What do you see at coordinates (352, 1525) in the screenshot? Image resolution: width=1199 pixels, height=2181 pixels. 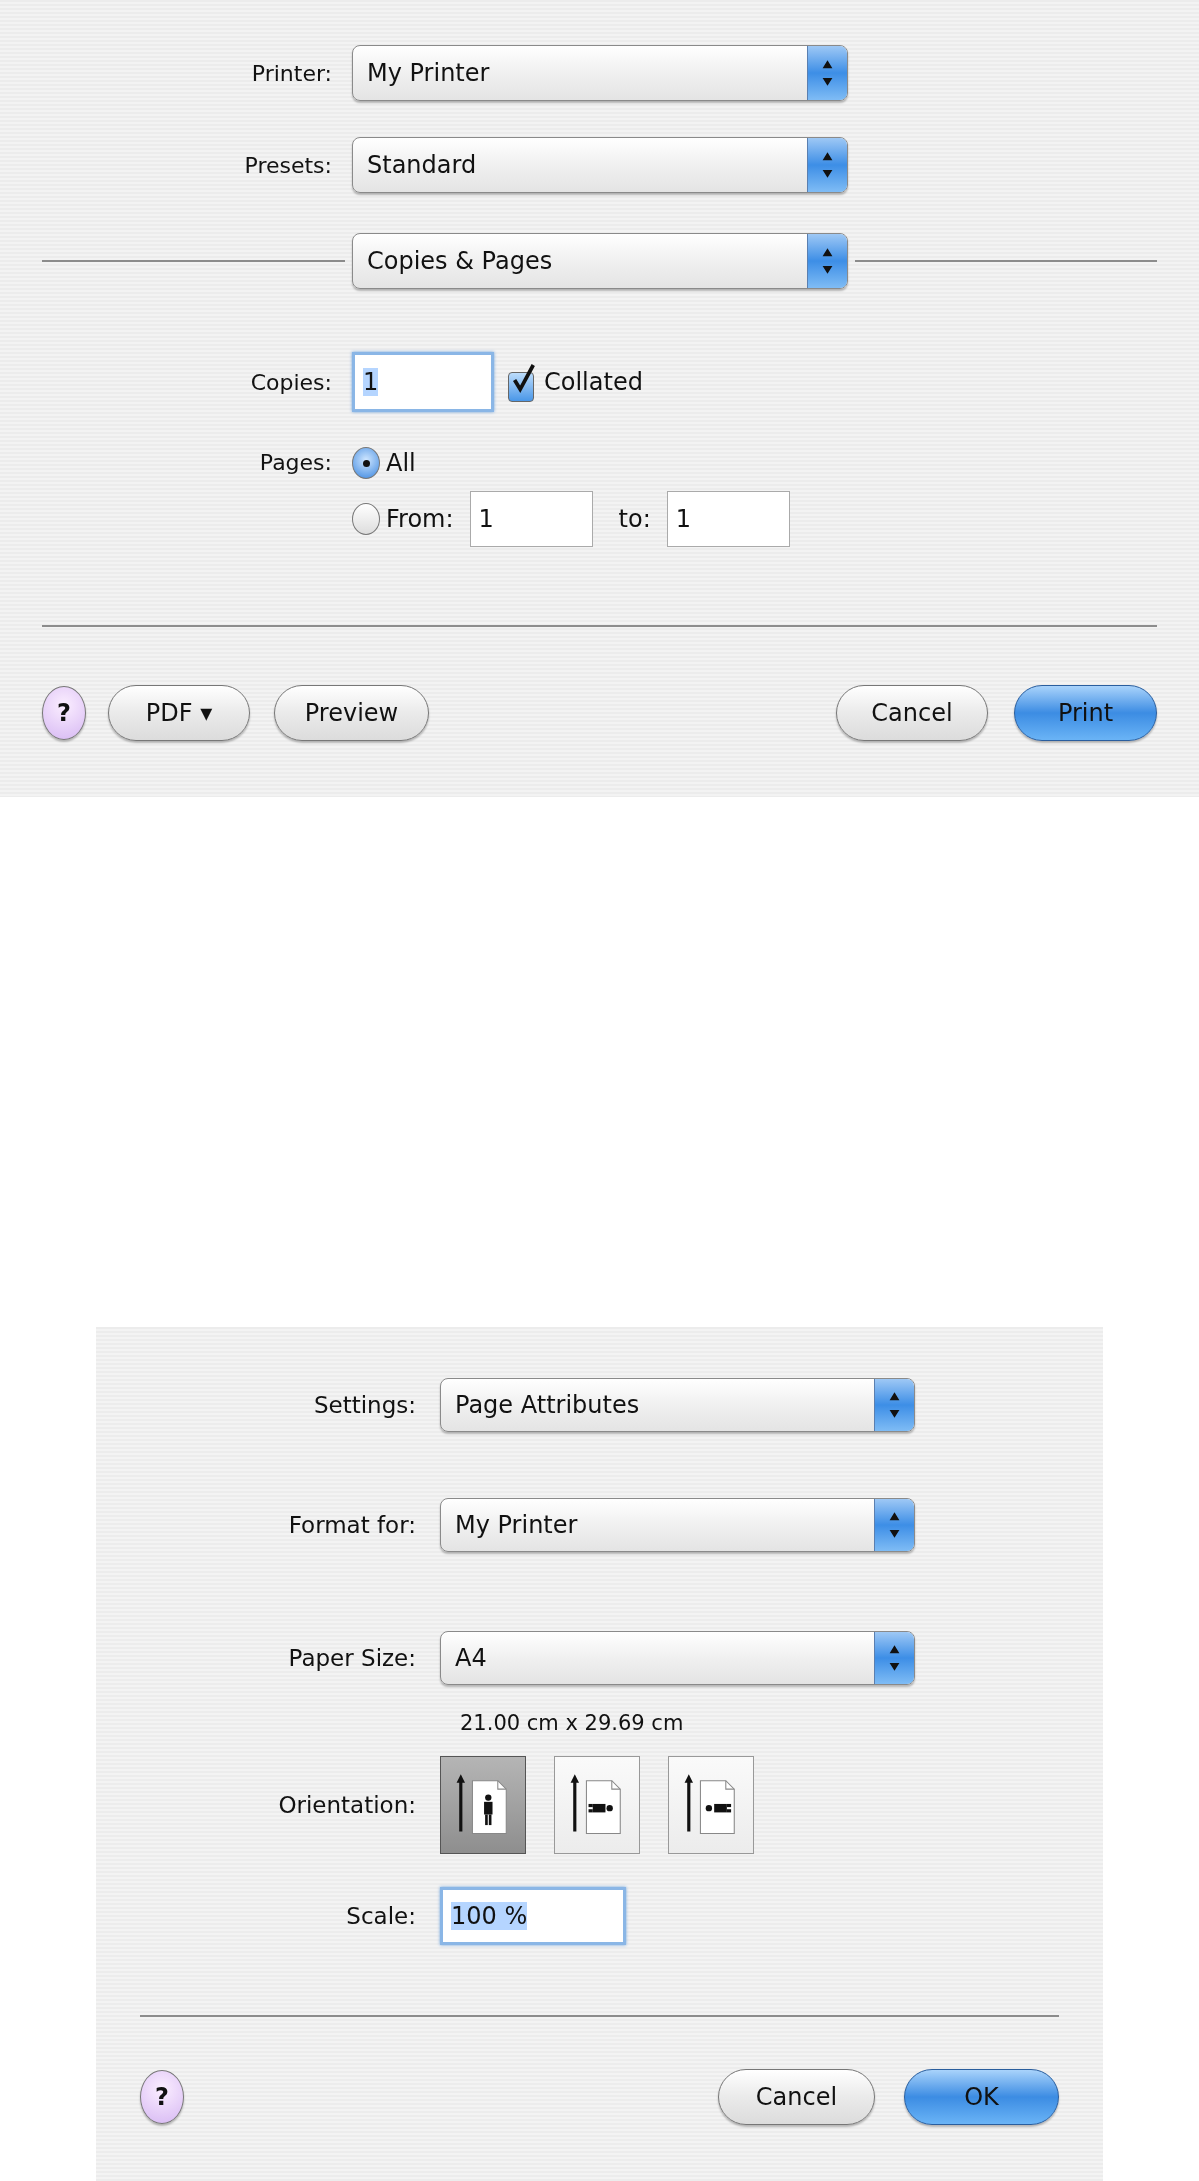 I see `field-label: Format for:` at bounding box center [352, 1525].